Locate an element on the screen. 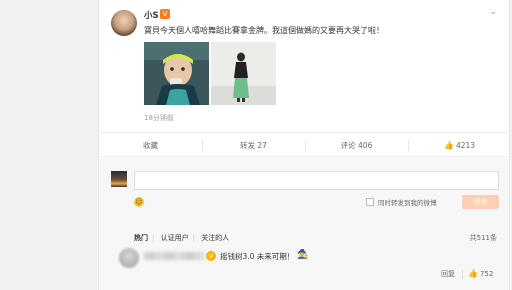 Image resolution: width=512 pixels, height=290 pixels. commenter-name is located at coordinates (174, 256).